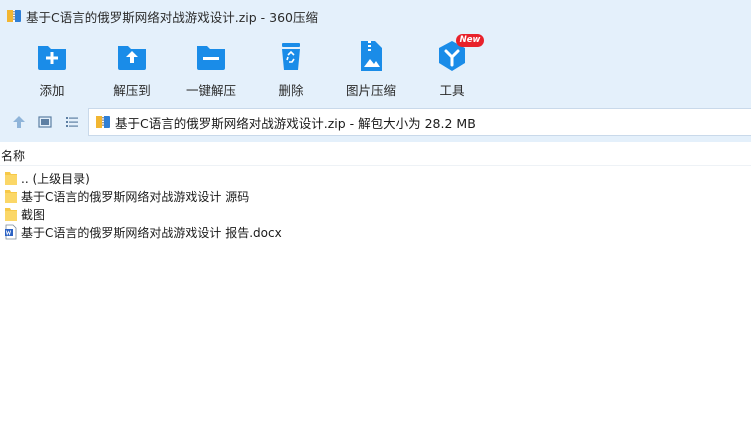 The height and width of the screenshot is (448, 751). Describe the element at coordinates (52, 90) in the screenshot. I see `add-label: 添加` at that location.